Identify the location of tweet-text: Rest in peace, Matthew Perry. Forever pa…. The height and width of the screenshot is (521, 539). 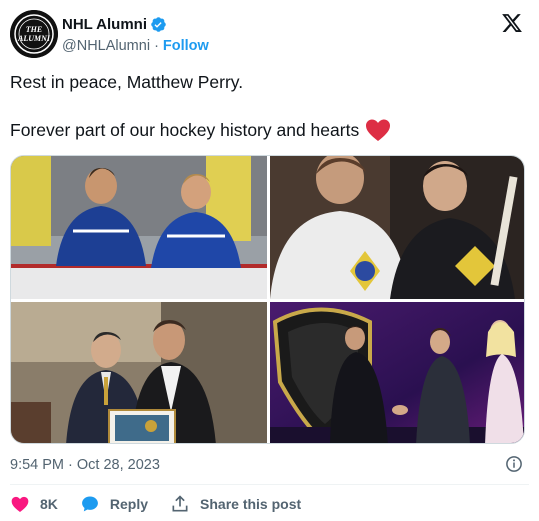
(269, 106).